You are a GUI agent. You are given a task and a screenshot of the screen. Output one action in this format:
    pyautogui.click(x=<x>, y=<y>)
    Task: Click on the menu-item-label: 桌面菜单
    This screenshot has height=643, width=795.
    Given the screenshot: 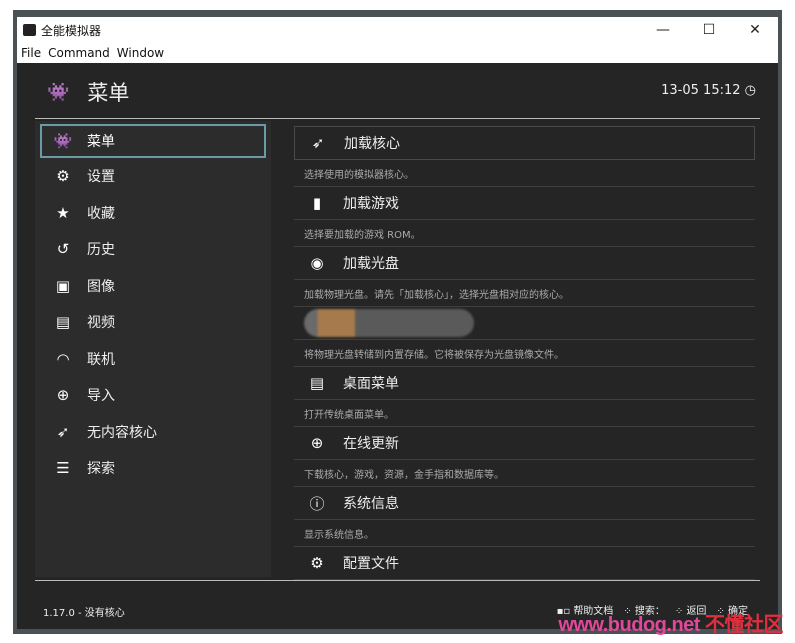 What is the action you would take?
    pyautogui.click(x=371, y=384)
    